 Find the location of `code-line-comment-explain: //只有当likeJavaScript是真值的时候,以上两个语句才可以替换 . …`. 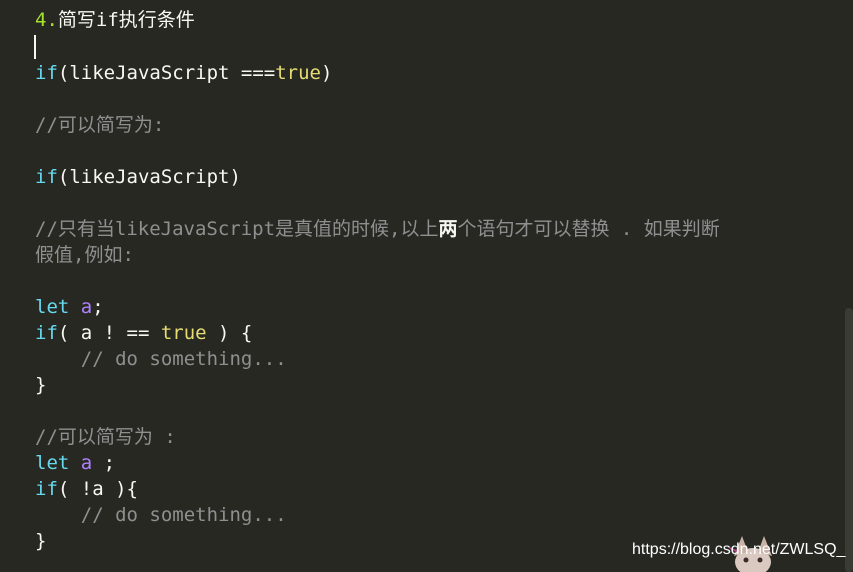

code-line-comment-explain: //只有当likeJavaScript是真值的时候,以上两个语句才可以替换 . … is located at coordinates (377, 229).